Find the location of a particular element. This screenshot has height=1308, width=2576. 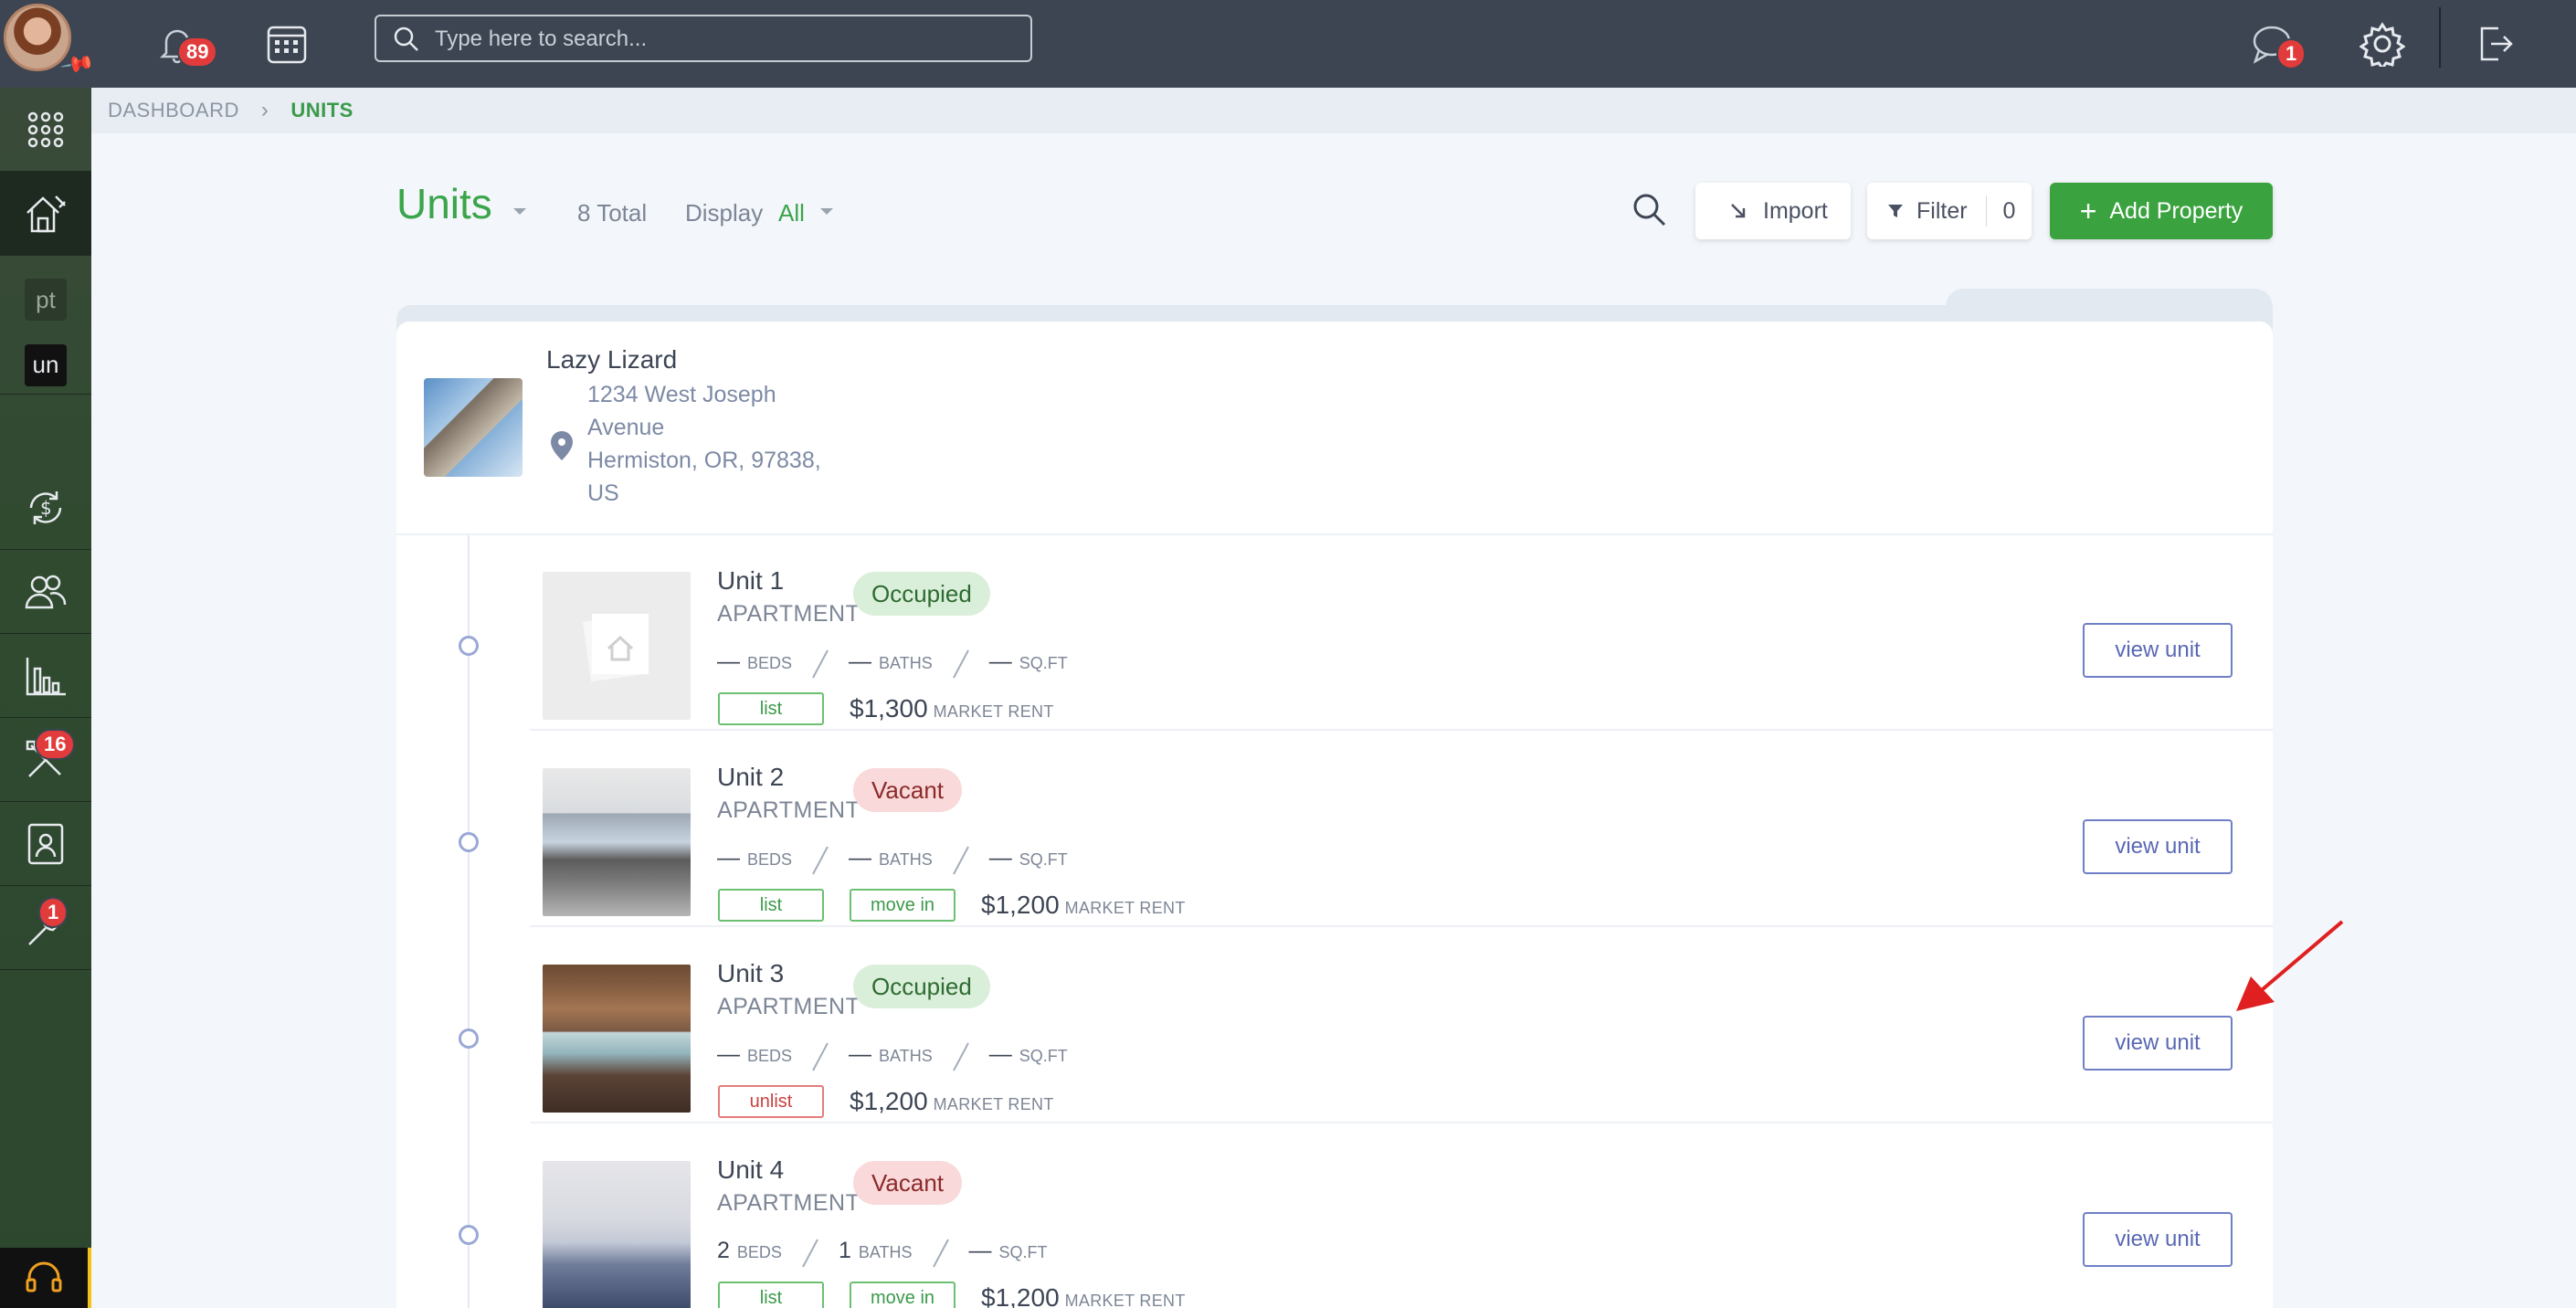

address-line: Hermiston, OR, 97838, is located at coordinates (704, 460).